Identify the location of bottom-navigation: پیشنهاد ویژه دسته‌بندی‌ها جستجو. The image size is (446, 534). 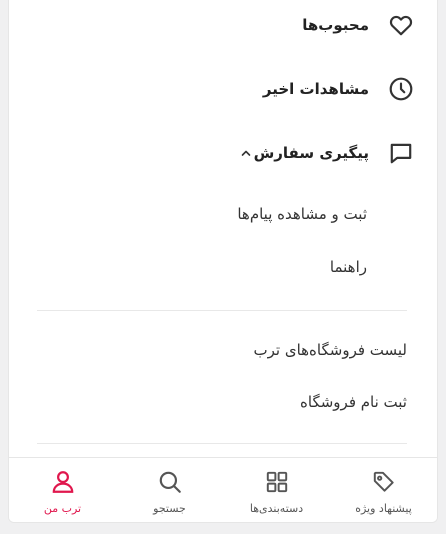
(223, 489).